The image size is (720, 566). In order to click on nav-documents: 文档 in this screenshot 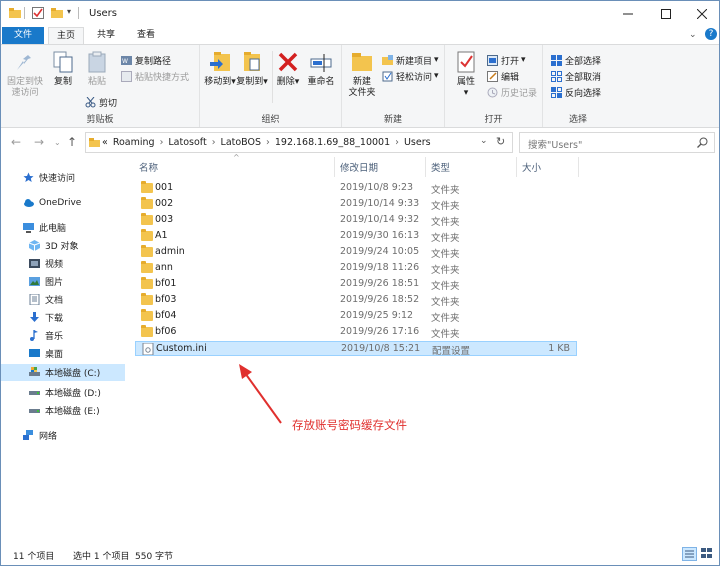, I will do `click(63, 299)`.